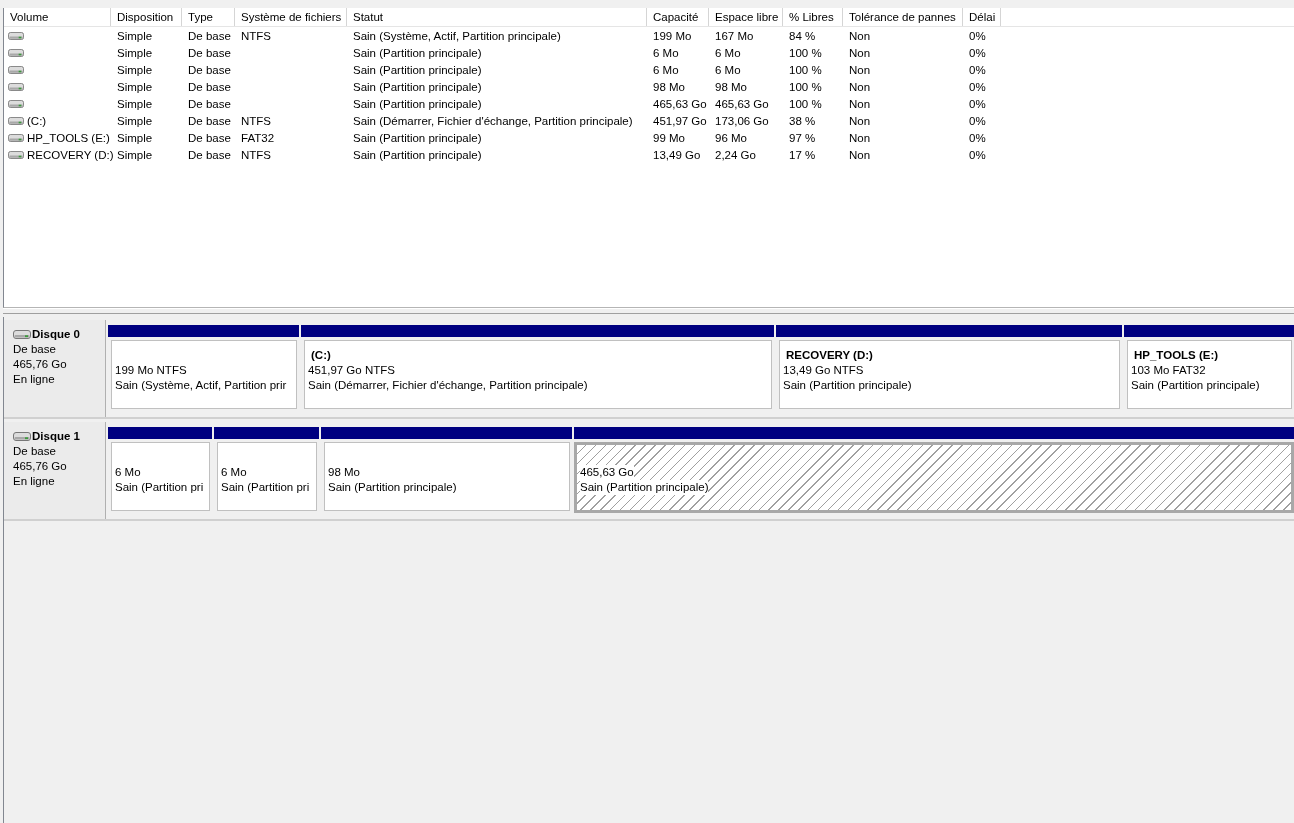 Image resolution: width=1294 pixels, height=823 pixels. I want to click on disk-label-panel: Disque 0 De base 465,76 Go En ligne, so click(55, 368).